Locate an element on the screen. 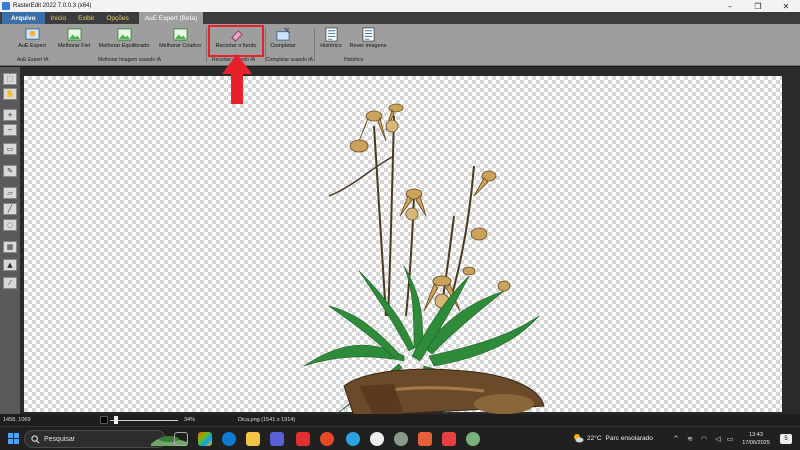 Image resolution: width=800 pixels, height=450 pixels. edge-icon is located at coordinates (229, 439).